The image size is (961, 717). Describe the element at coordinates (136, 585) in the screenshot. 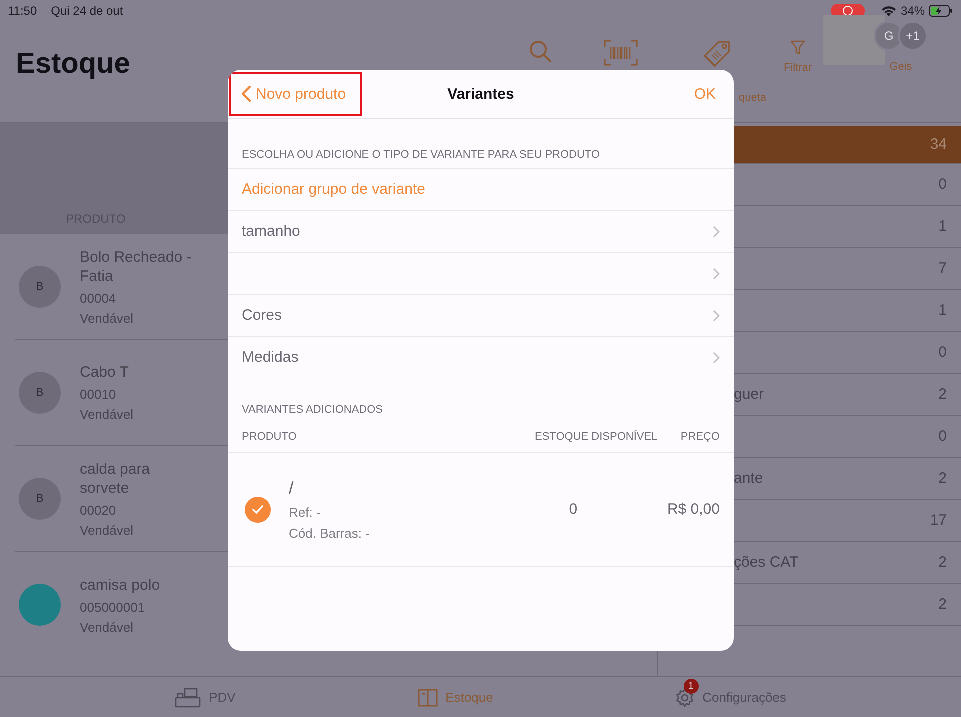

I see `product-name: camisa polo` at that location.